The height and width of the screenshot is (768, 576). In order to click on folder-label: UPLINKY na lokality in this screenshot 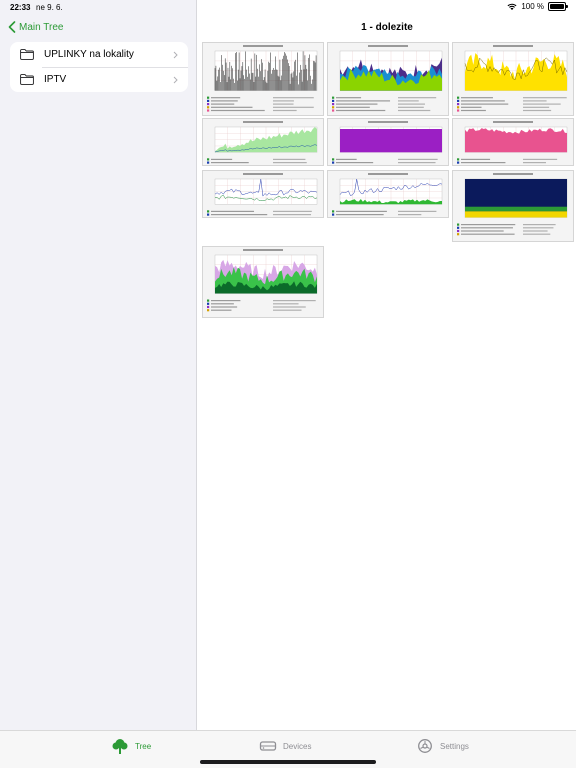, I will do `click(89, 54)`.